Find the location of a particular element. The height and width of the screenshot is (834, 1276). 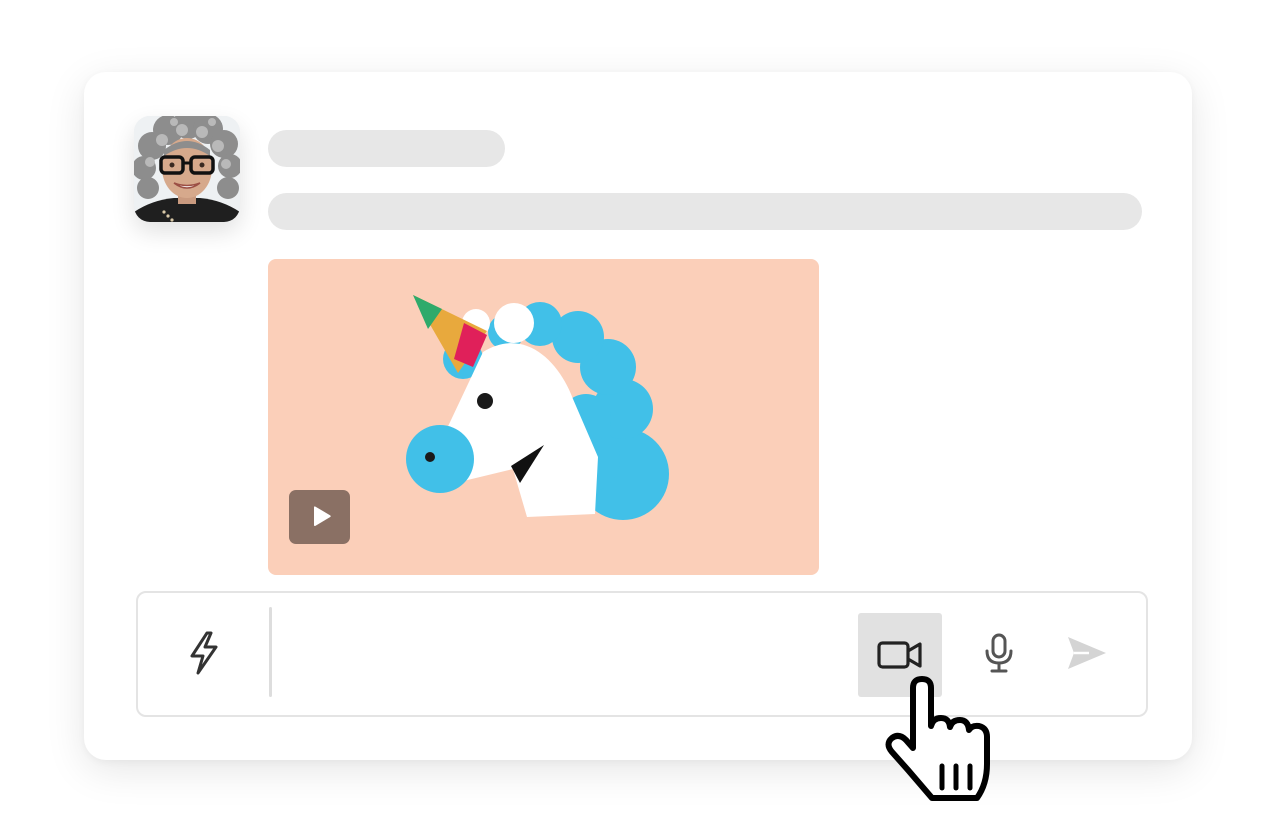

record-video-button is located at coordinates (900, 655).